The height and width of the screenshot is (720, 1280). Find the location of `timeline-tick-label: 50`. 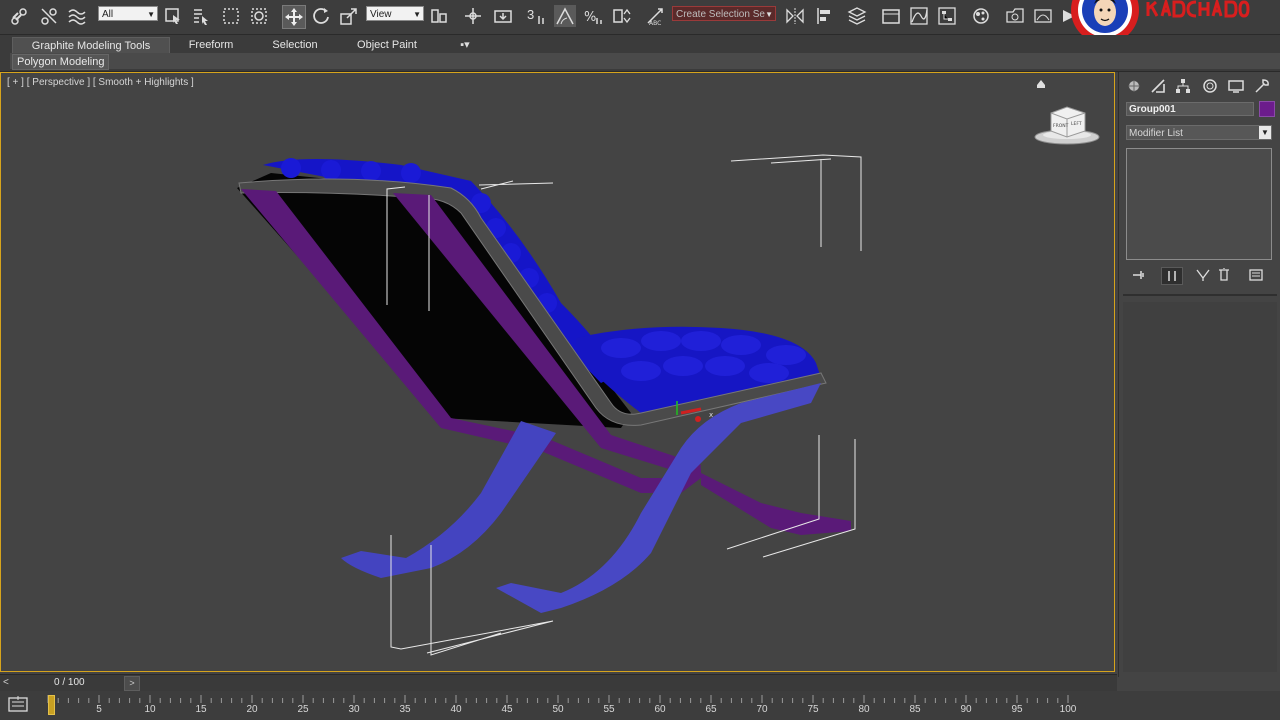

timeline-tick-label: 50 is located at coordinates (558, 709).